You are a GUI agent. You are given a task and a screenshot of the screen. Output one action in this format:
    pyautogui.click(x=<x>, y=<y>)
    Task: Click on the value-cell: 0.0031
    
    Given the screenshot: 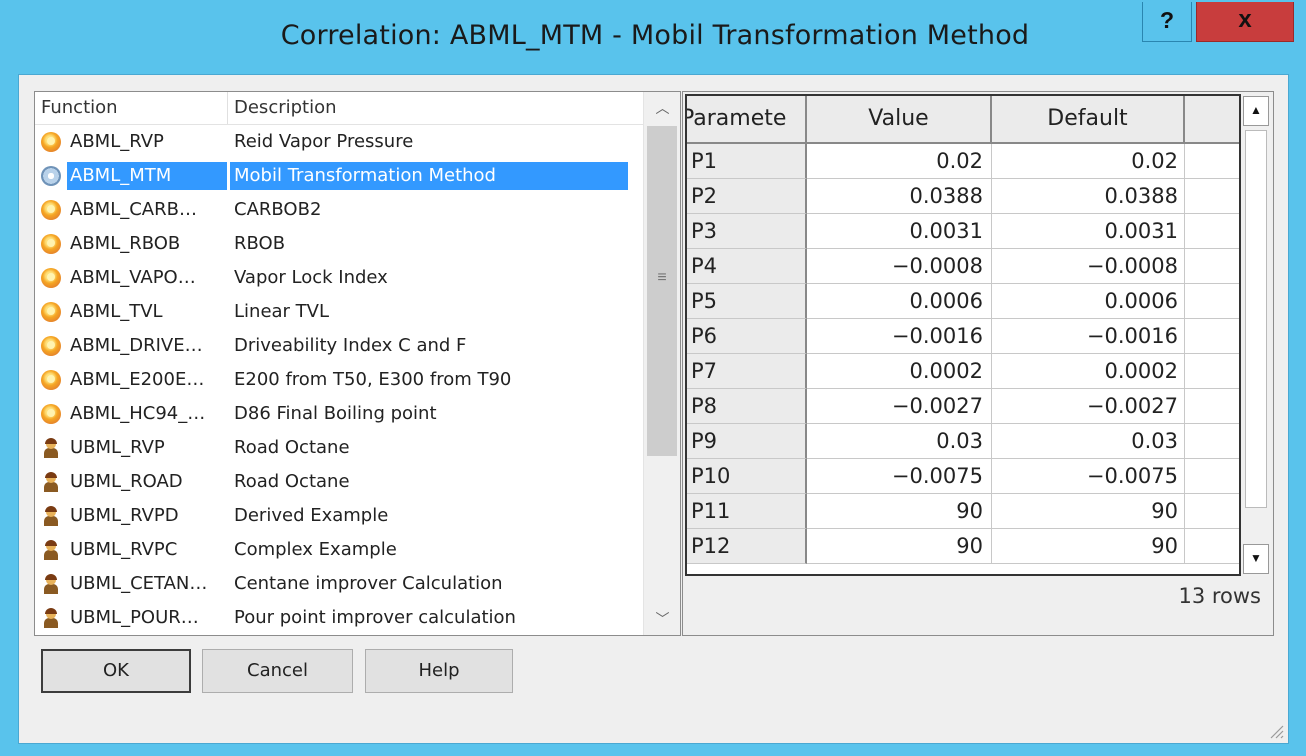 What is the action you would take?
    pyautogui.click(x=899, y=231)
    